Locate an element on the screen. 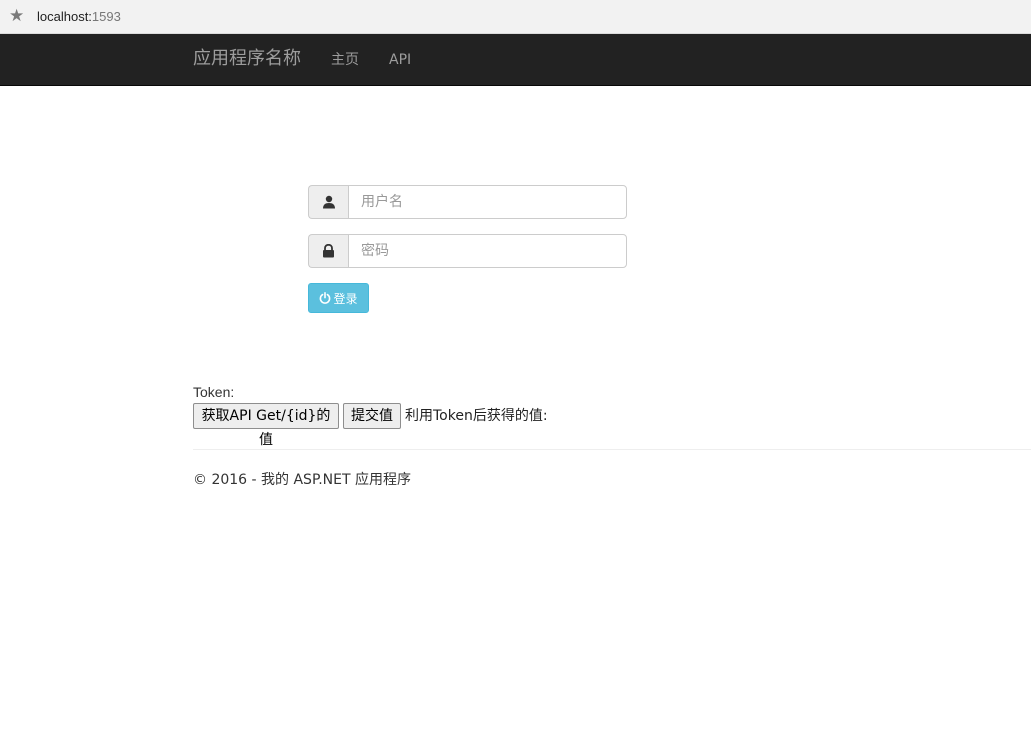 The image size is (1031, 738). token-label: Token: is located at coordinates (214, 392).